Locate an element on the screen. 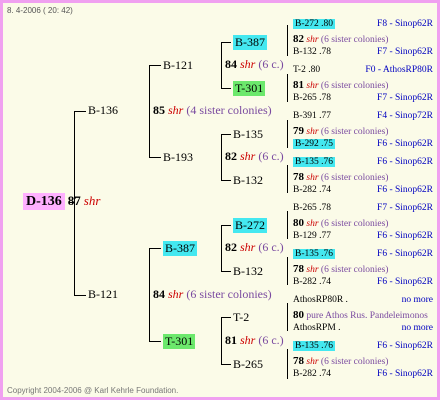  gen4-id: AthosRPM . is located at coordinates (317, 328).